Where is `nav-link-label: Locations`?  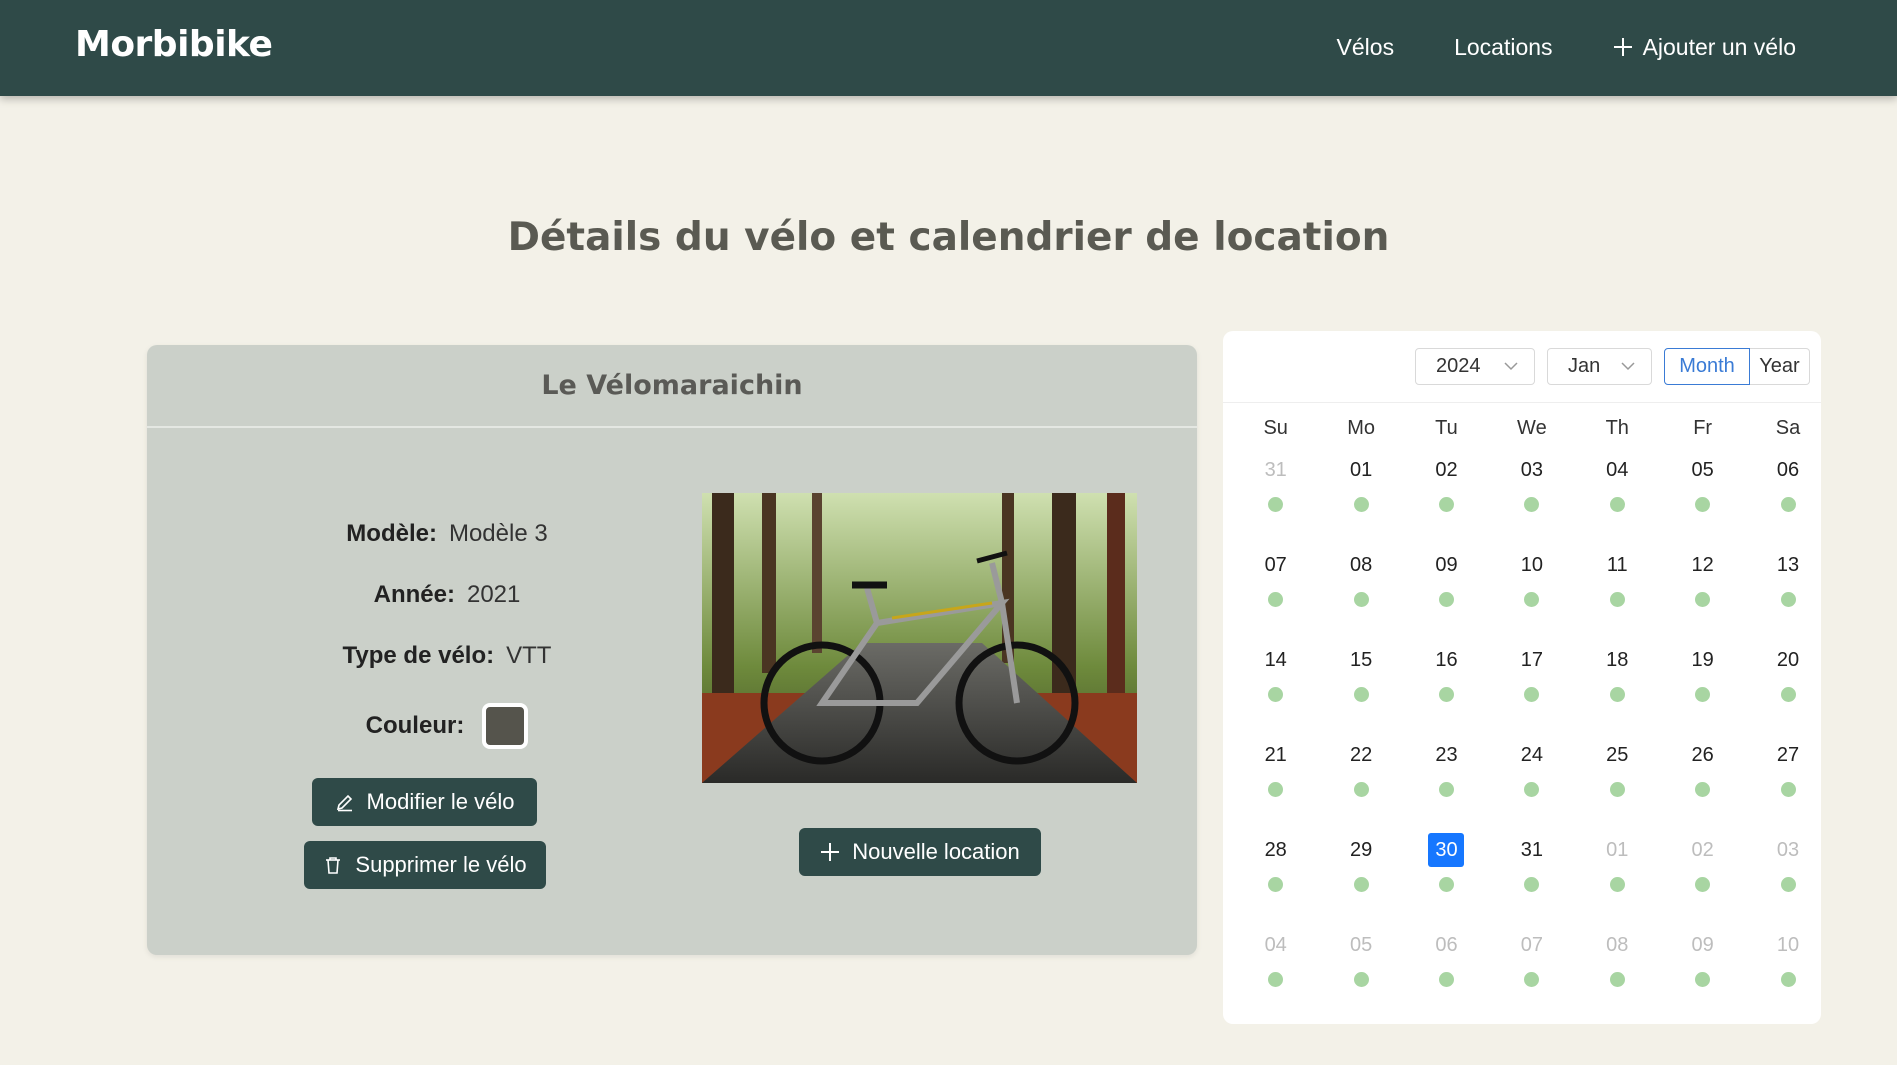
nav-link-label: Locations is located at coordinates (1503, 47).